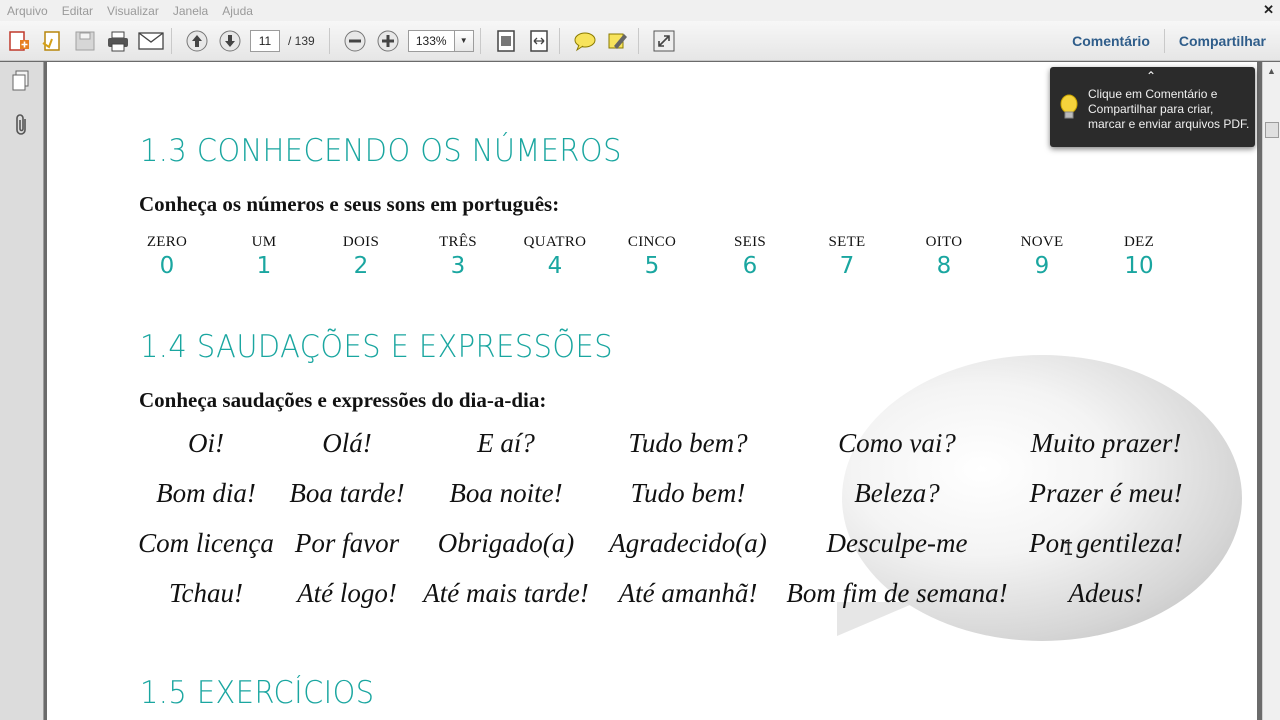 This screenshot has height=720, width=1280. Describe the element at coordinates (897, 543) in the screenshot. I see `expression-item: Desculpe-me` at that location.